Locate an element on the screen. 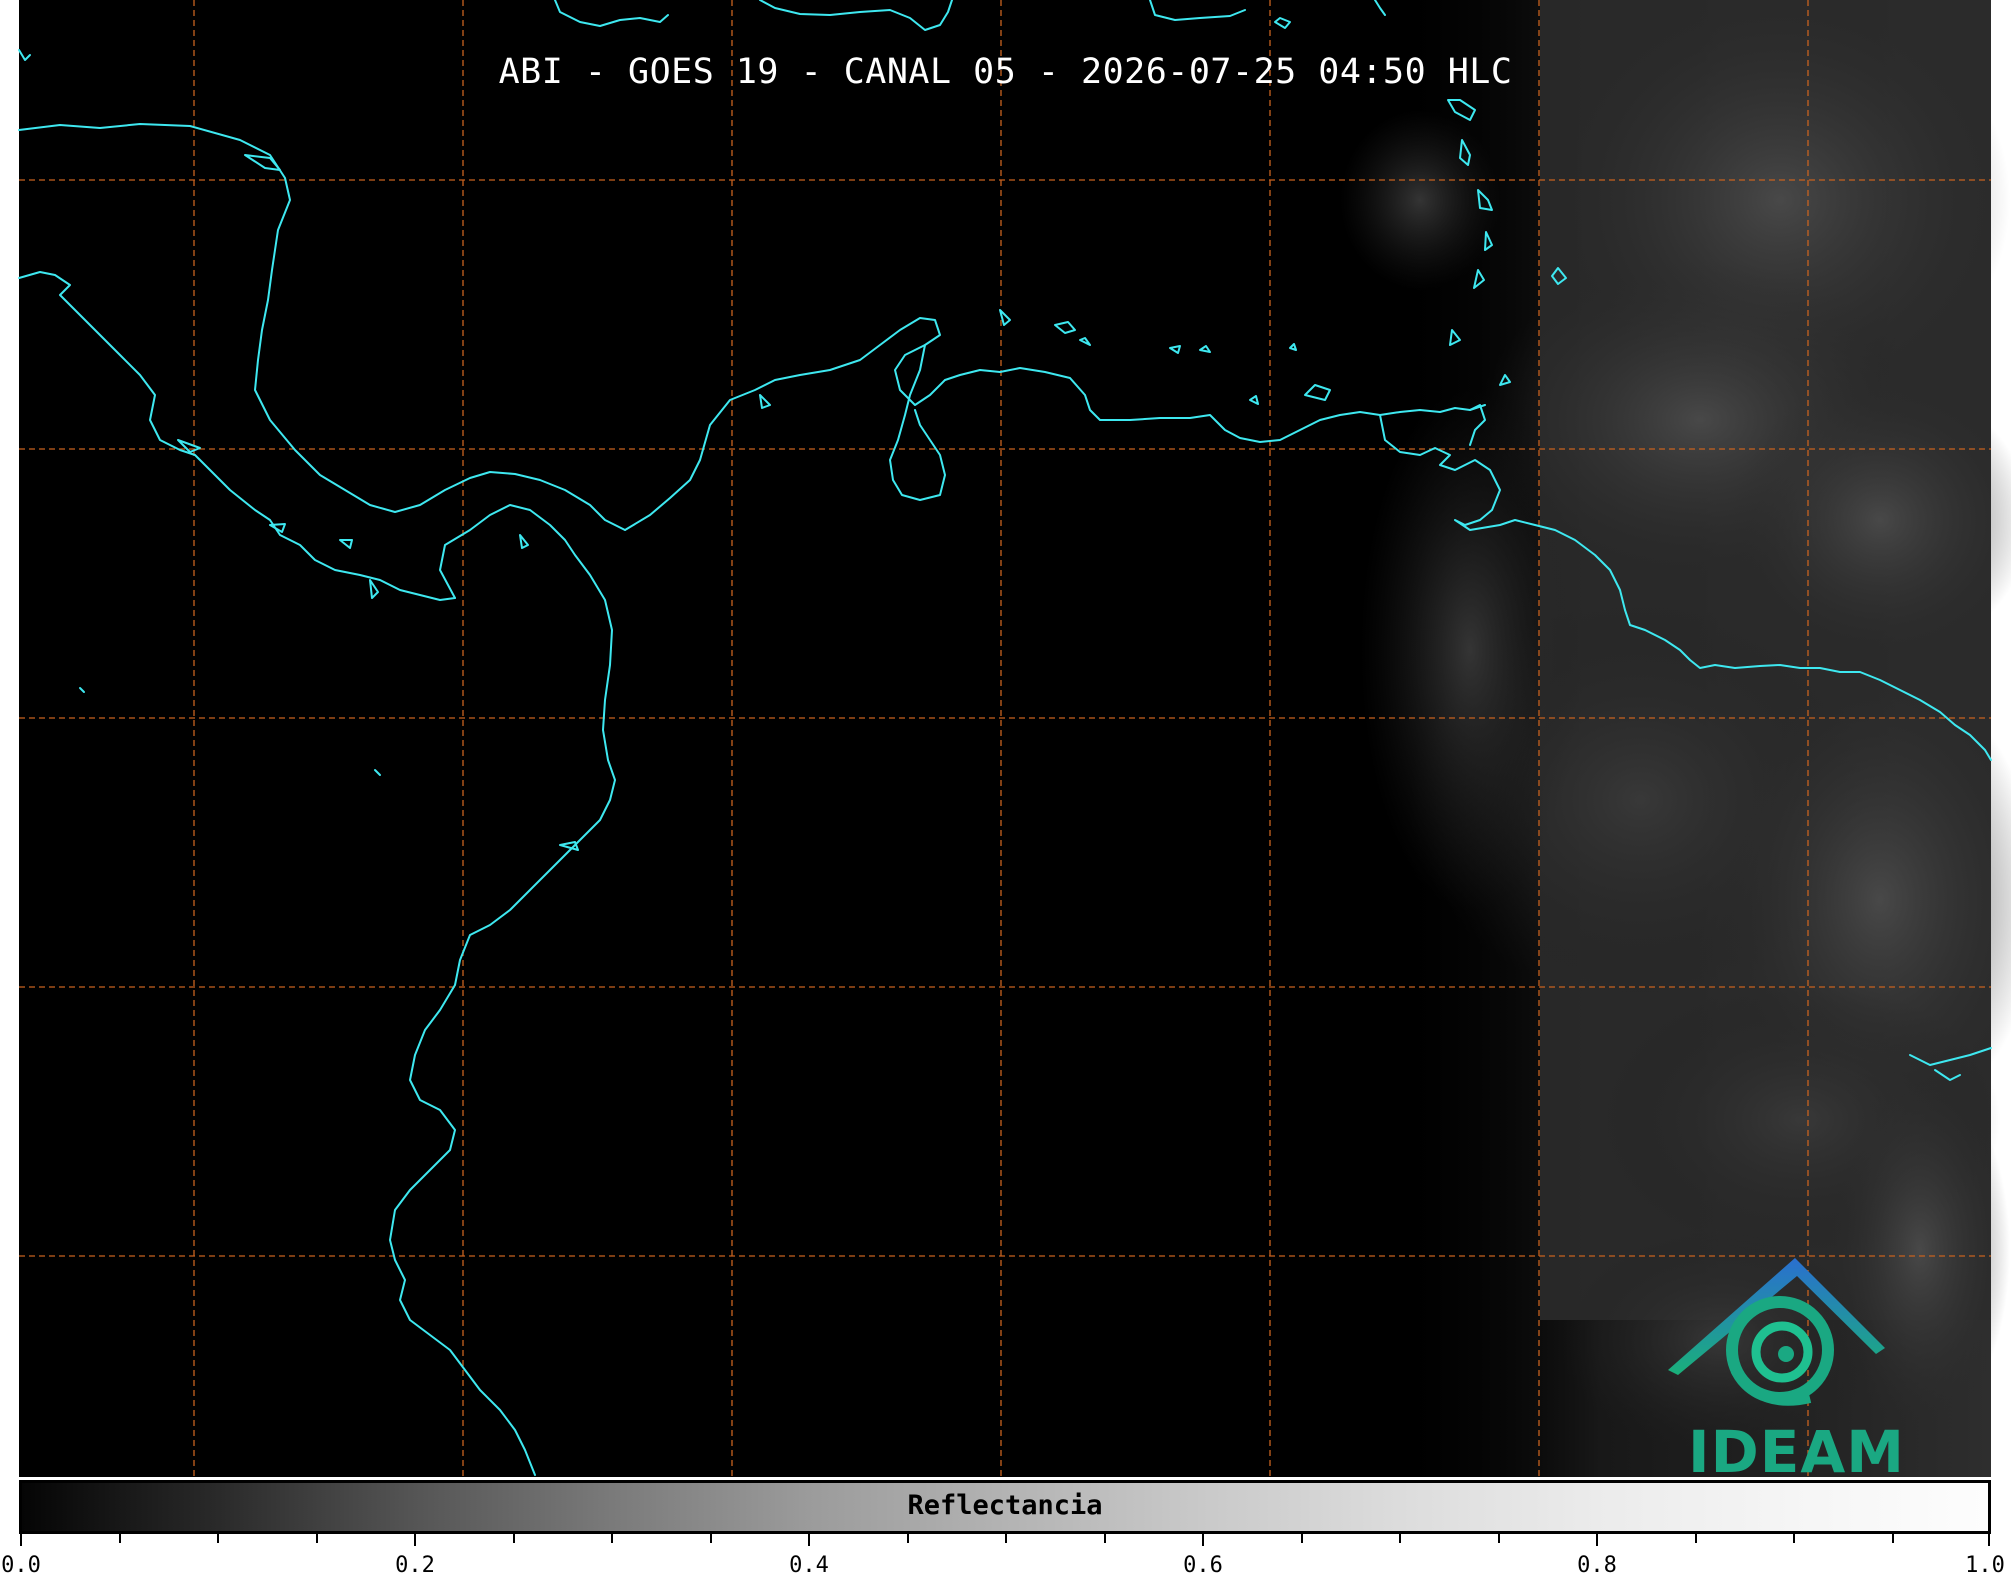 The width and height of the screenshot is (2011, 1578). ideam-logo-text: IDEAM is located at coordinates (1796, 1452).